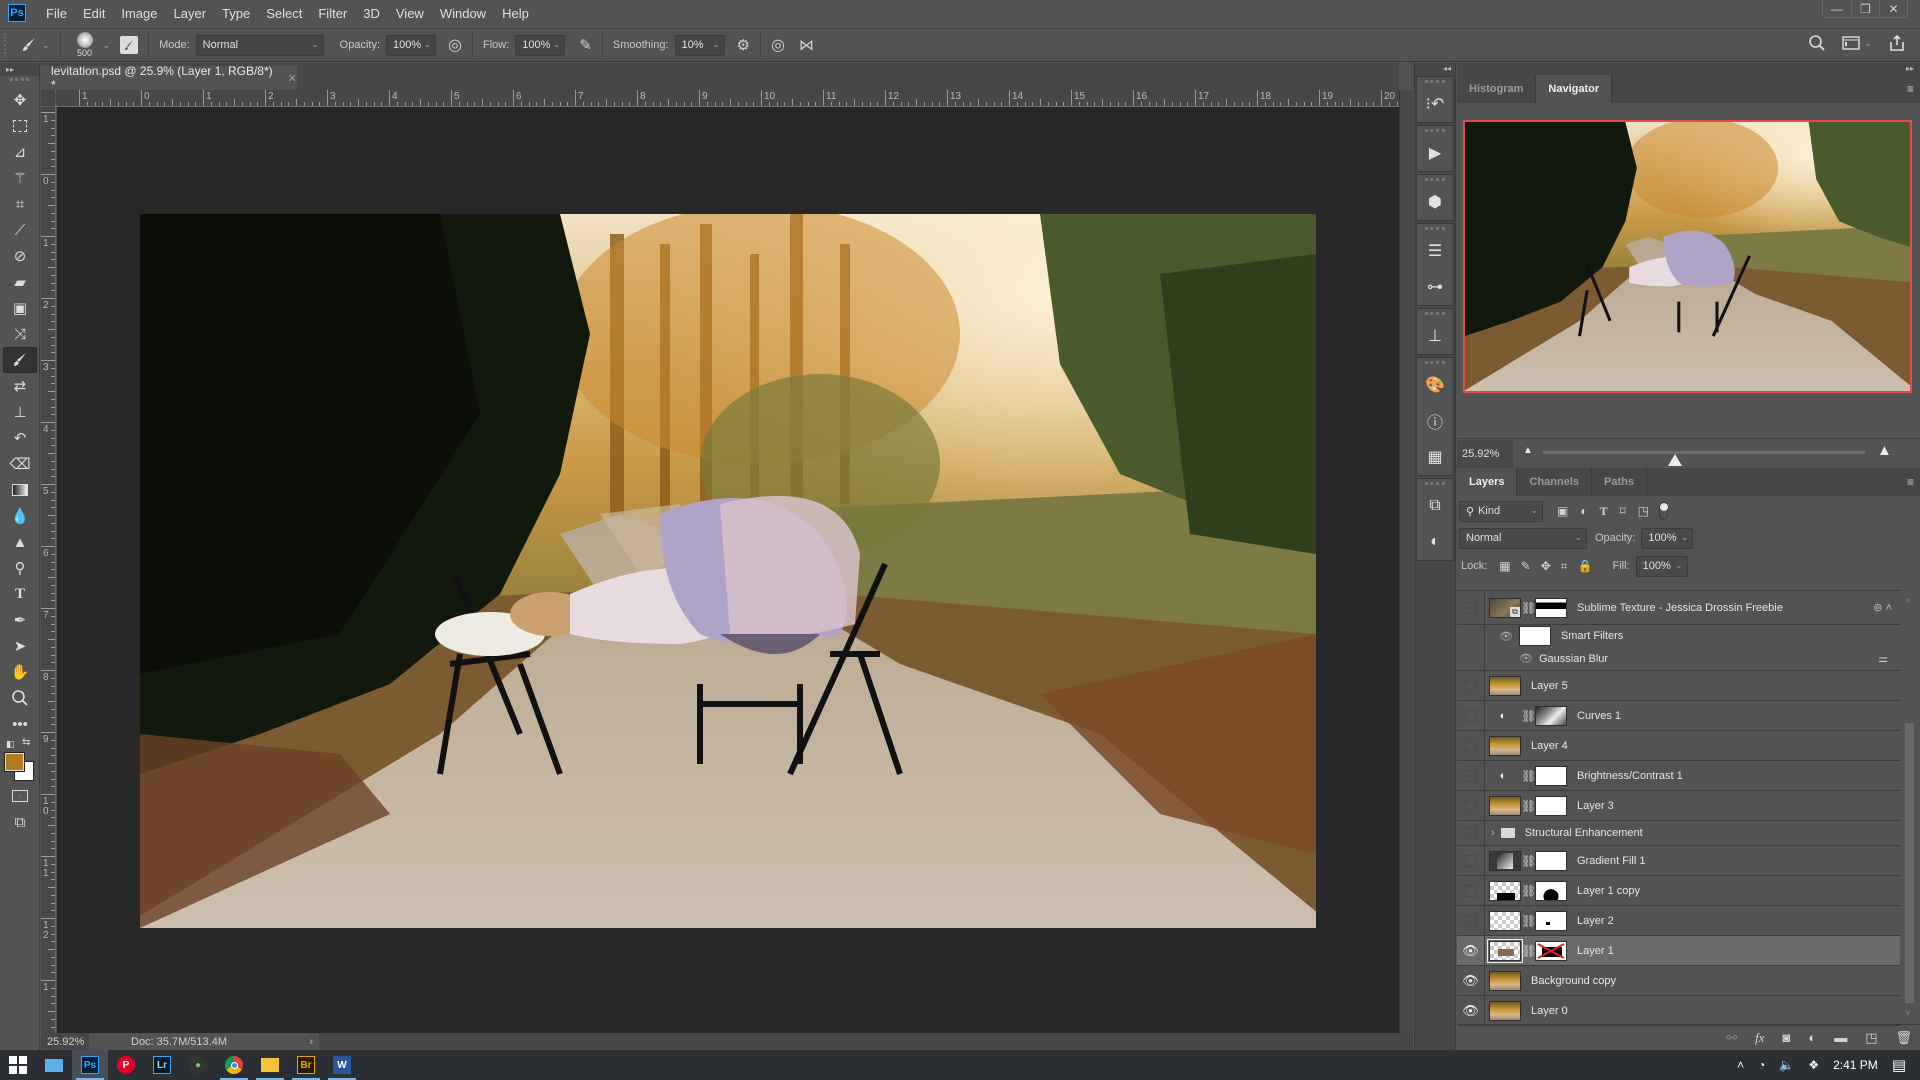  Describe the element at coordinates (90, 1065) in the screenshot. I see `taskbar-photoshop: Ps` at that location.